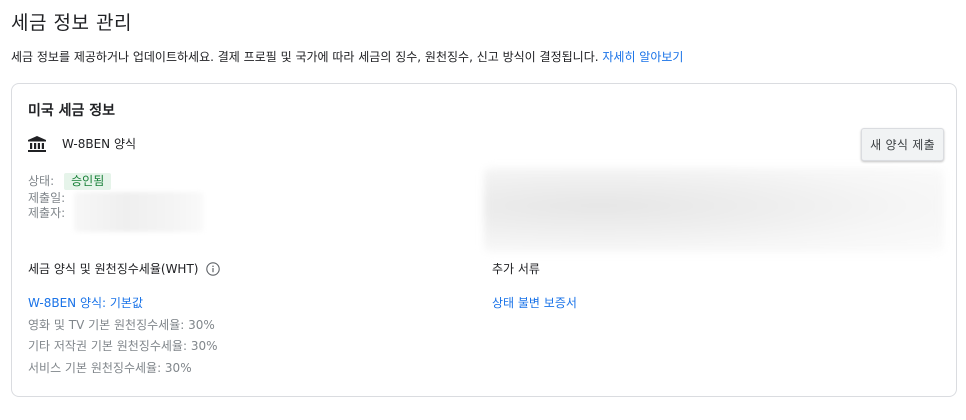 This screenshot has height=420, width=966. I want to click on form-row: W-8BEN 양식, so click(82, 143).